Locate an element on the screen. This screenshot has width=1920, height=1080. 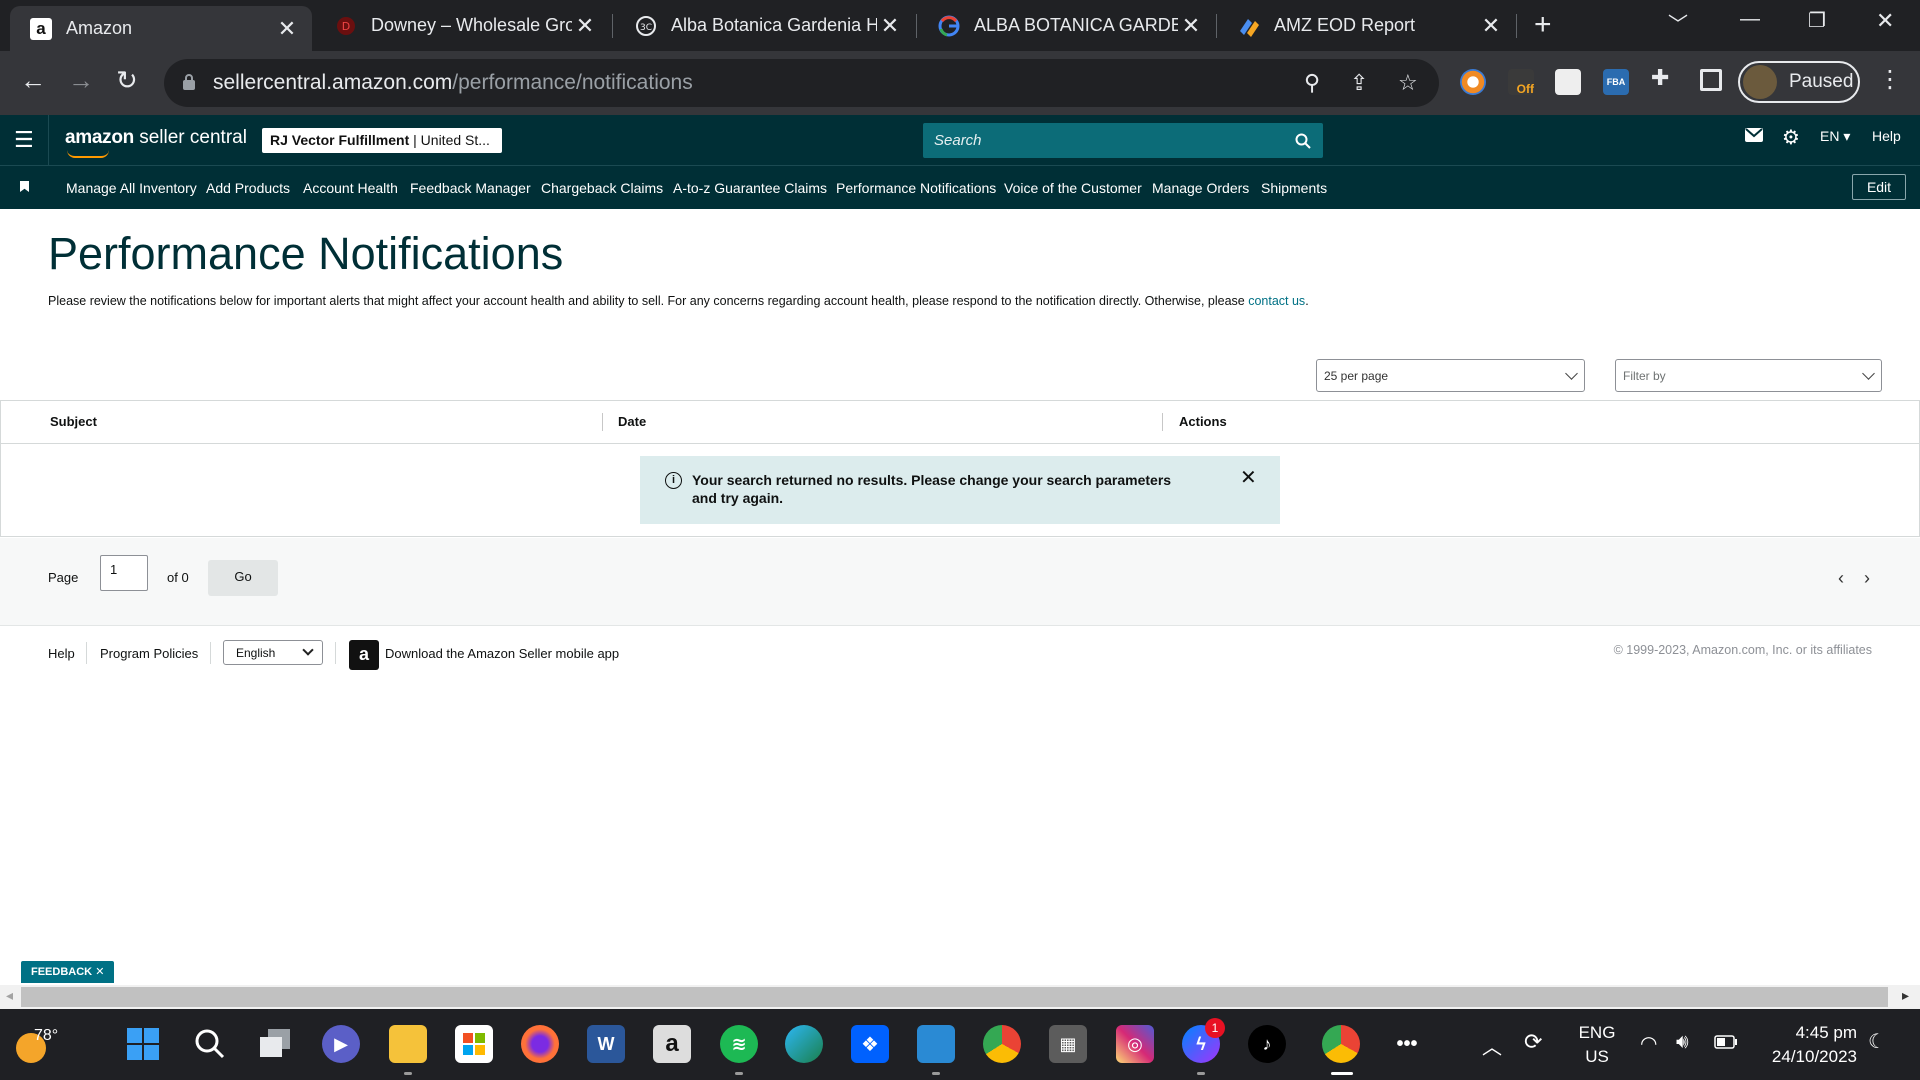
seller-central-logo: amazon seller central is located at coordinates (156, 142).